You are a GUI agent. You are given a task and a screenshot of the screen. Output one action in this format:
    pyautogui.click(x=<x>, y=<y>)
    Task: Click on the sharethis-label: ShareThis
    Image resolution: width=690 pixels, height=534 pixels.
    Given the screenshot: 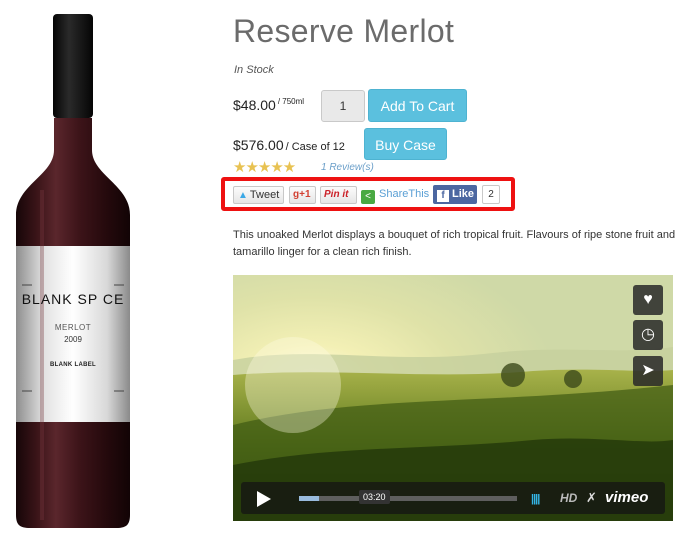 What is the action you would take?
    pyautogui.click(x=404, y=194)
    